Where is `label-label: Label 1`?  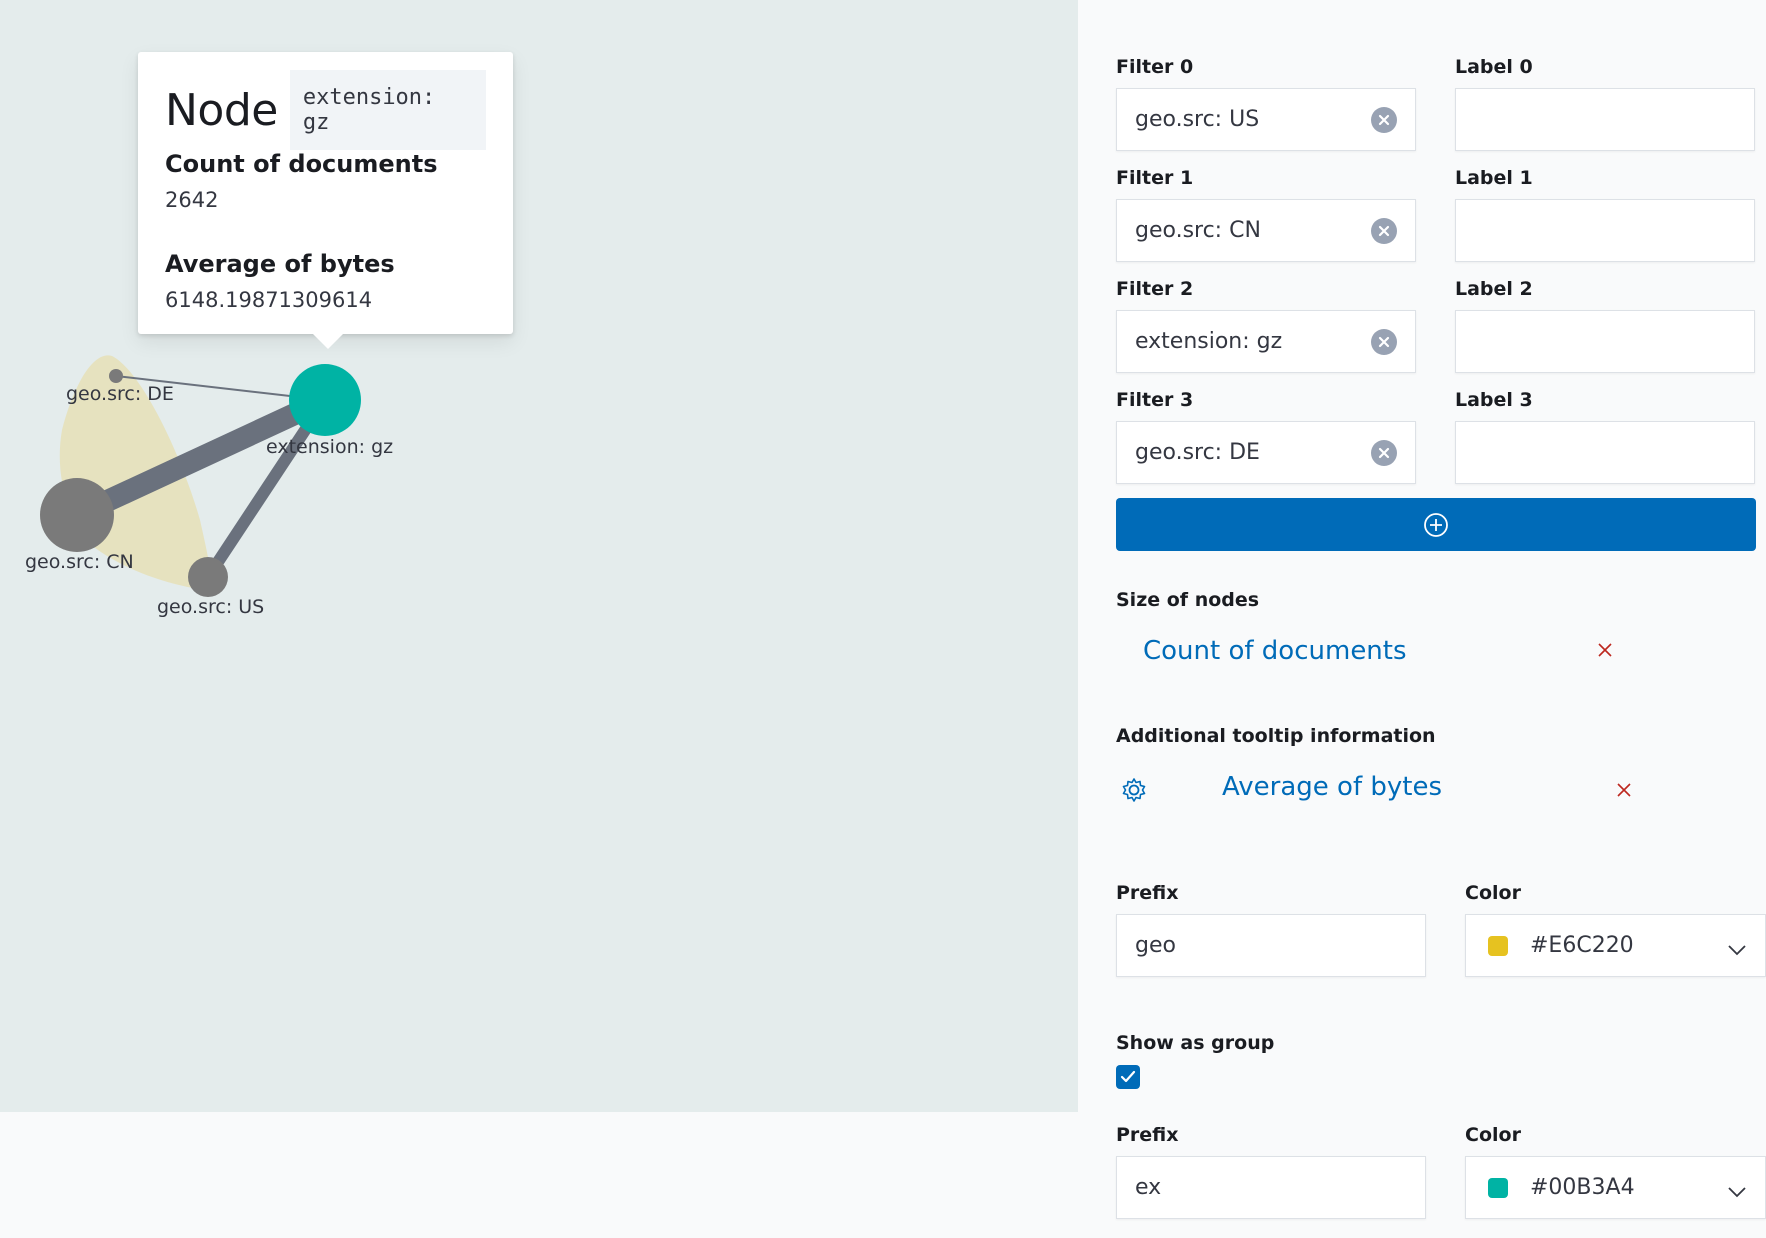
label-label: Label 1 is located at coordinates (1494, 178).